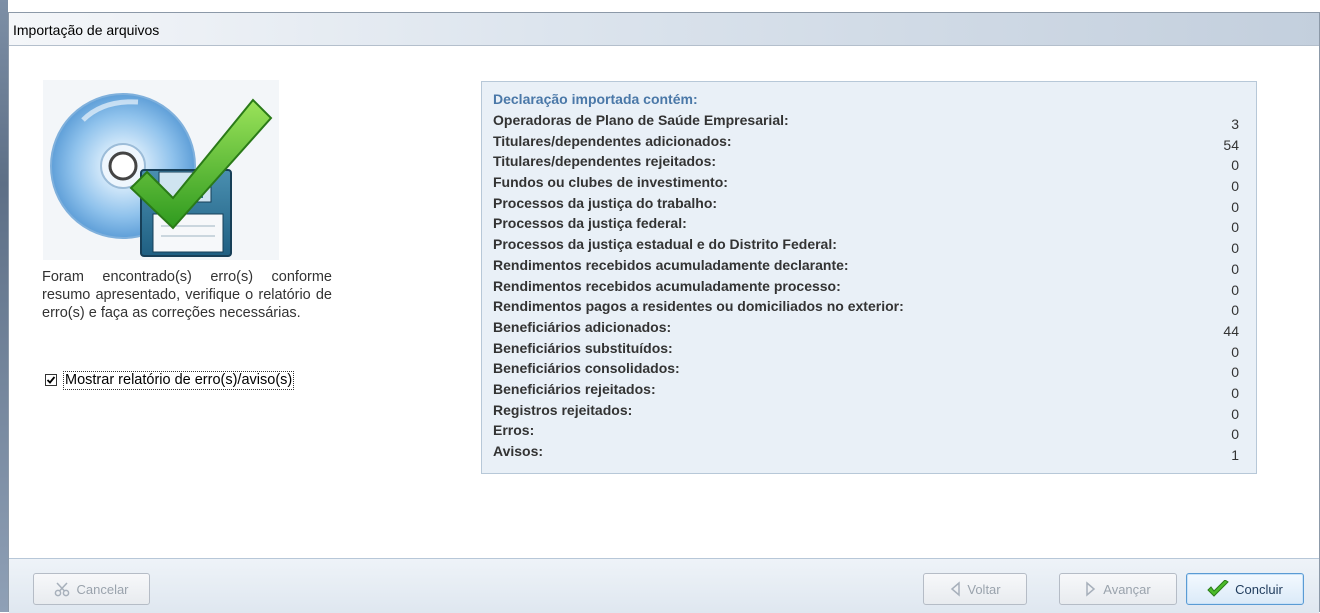  What do you see at coordinates (518, 451) in the screenshot?
I see `summary-row-label: Avisos:` at bounding box center [518, 451].